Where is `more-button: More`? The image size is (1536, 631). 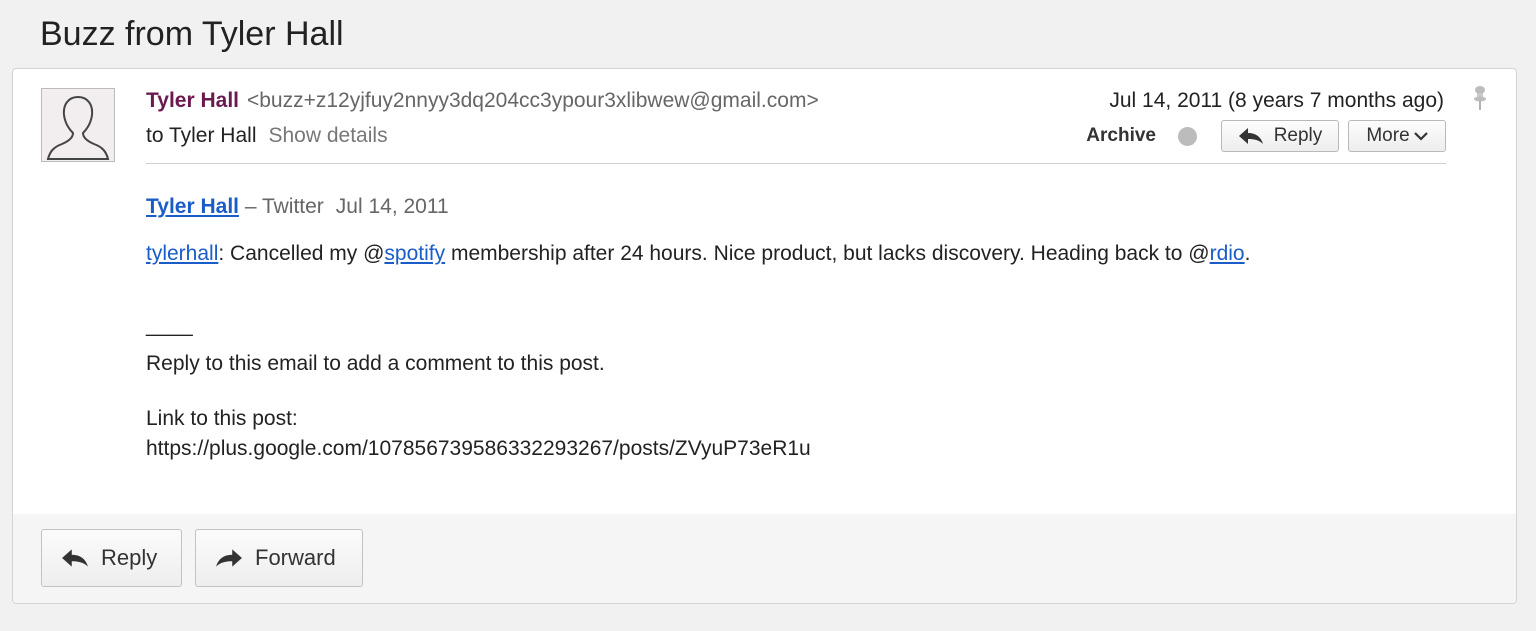
more-button: More is located at coordinates (1397, 136).